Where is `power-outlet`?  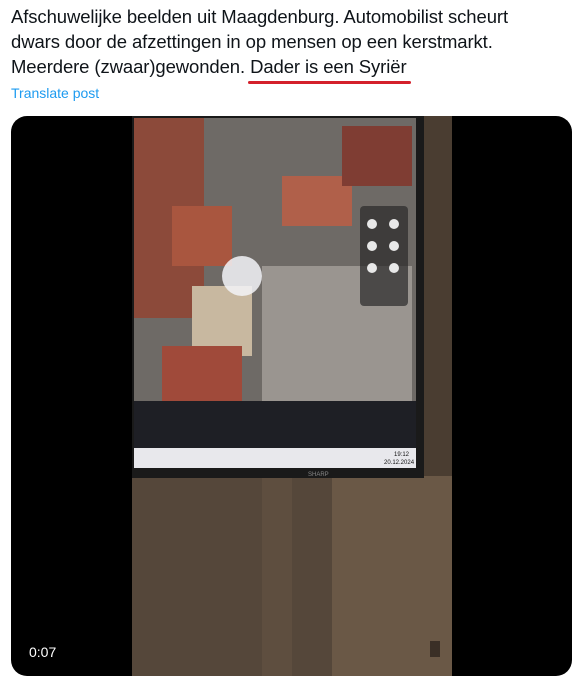
power-outlet is located at coordinates (435, 649).